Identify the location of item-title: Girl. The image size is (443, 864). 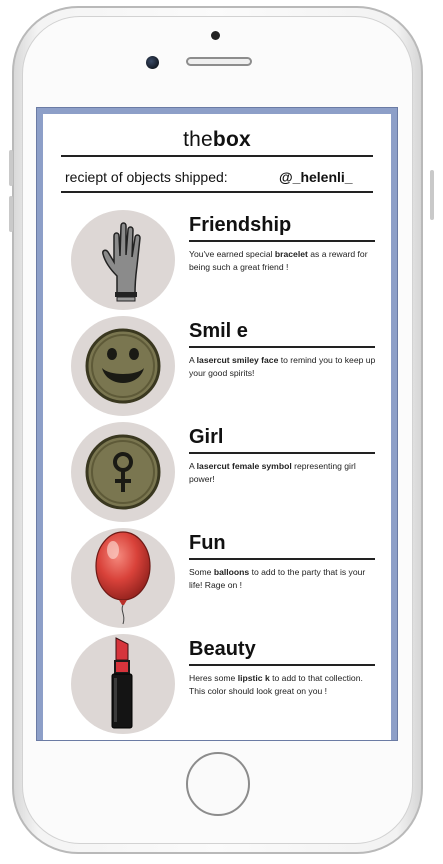
(206, 437).